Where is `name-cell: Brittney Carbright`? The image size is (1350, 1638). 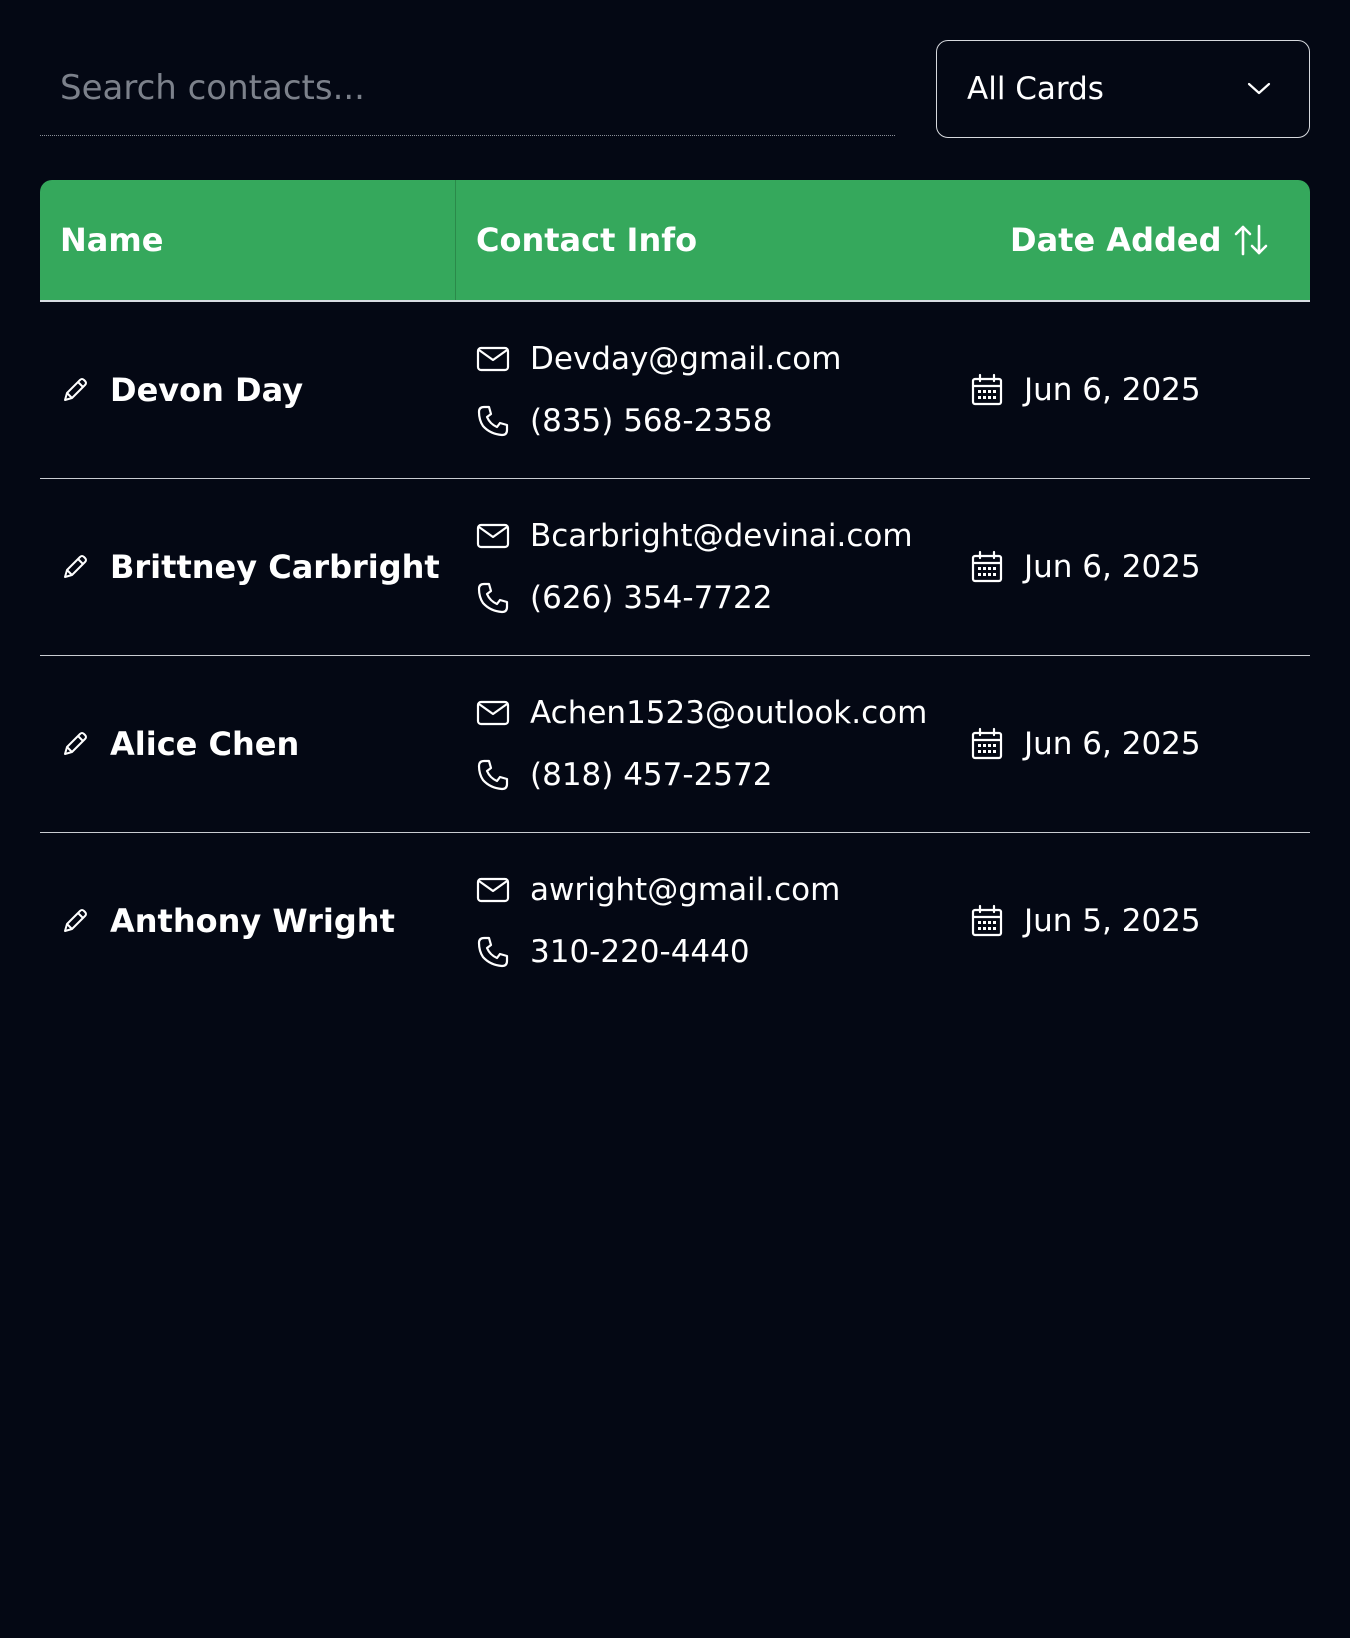 name-cell: Brittney Carbright is located at coordinates (248, 567).